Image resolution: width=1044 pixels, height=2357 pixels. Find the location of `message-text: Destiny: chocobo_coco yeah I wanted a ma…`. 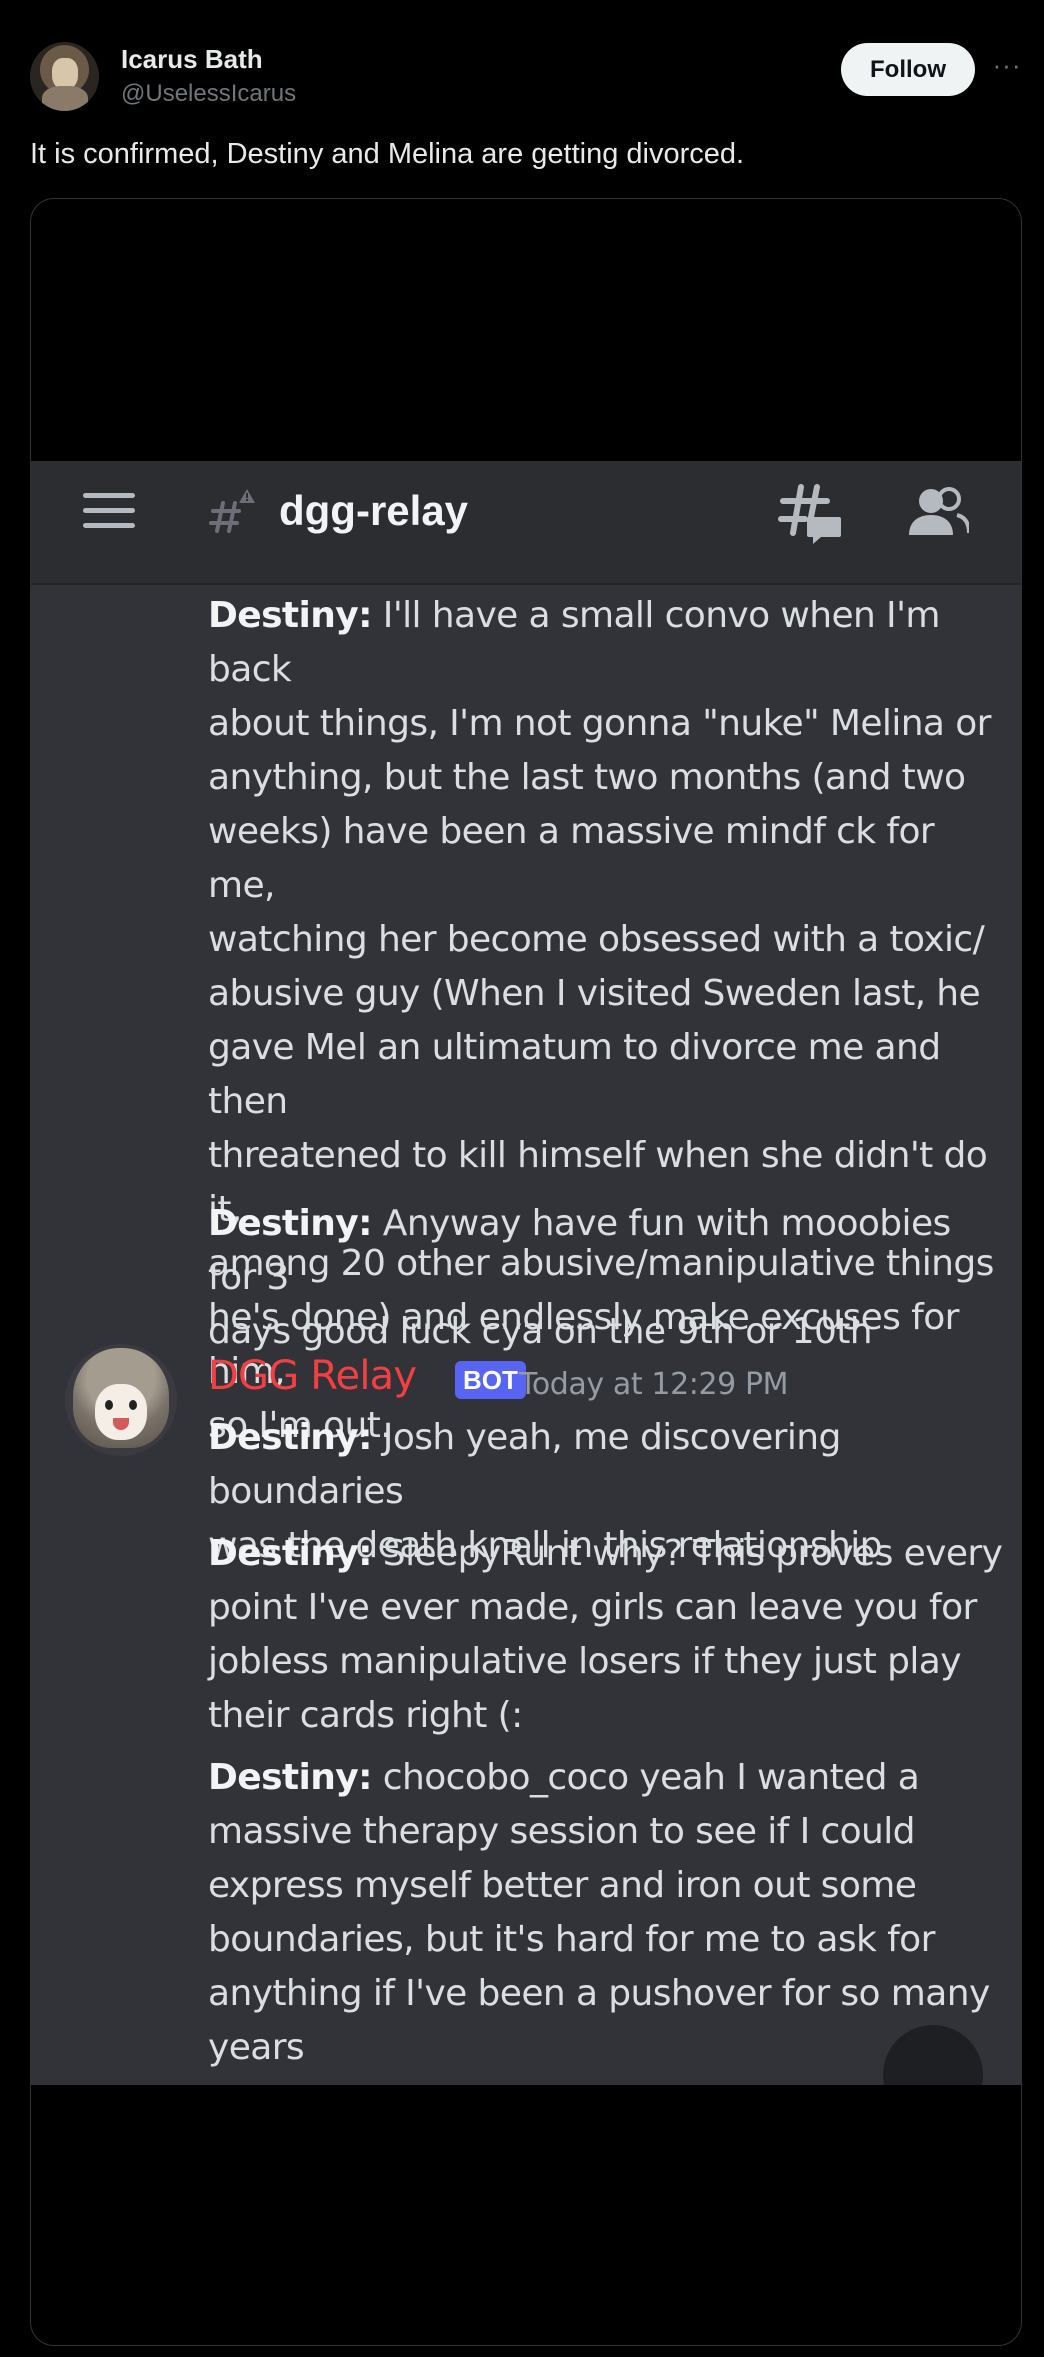

message-text: Destiny: chocobo_coco yeah I wanted a ma… is located at coordinates (599, 1912).